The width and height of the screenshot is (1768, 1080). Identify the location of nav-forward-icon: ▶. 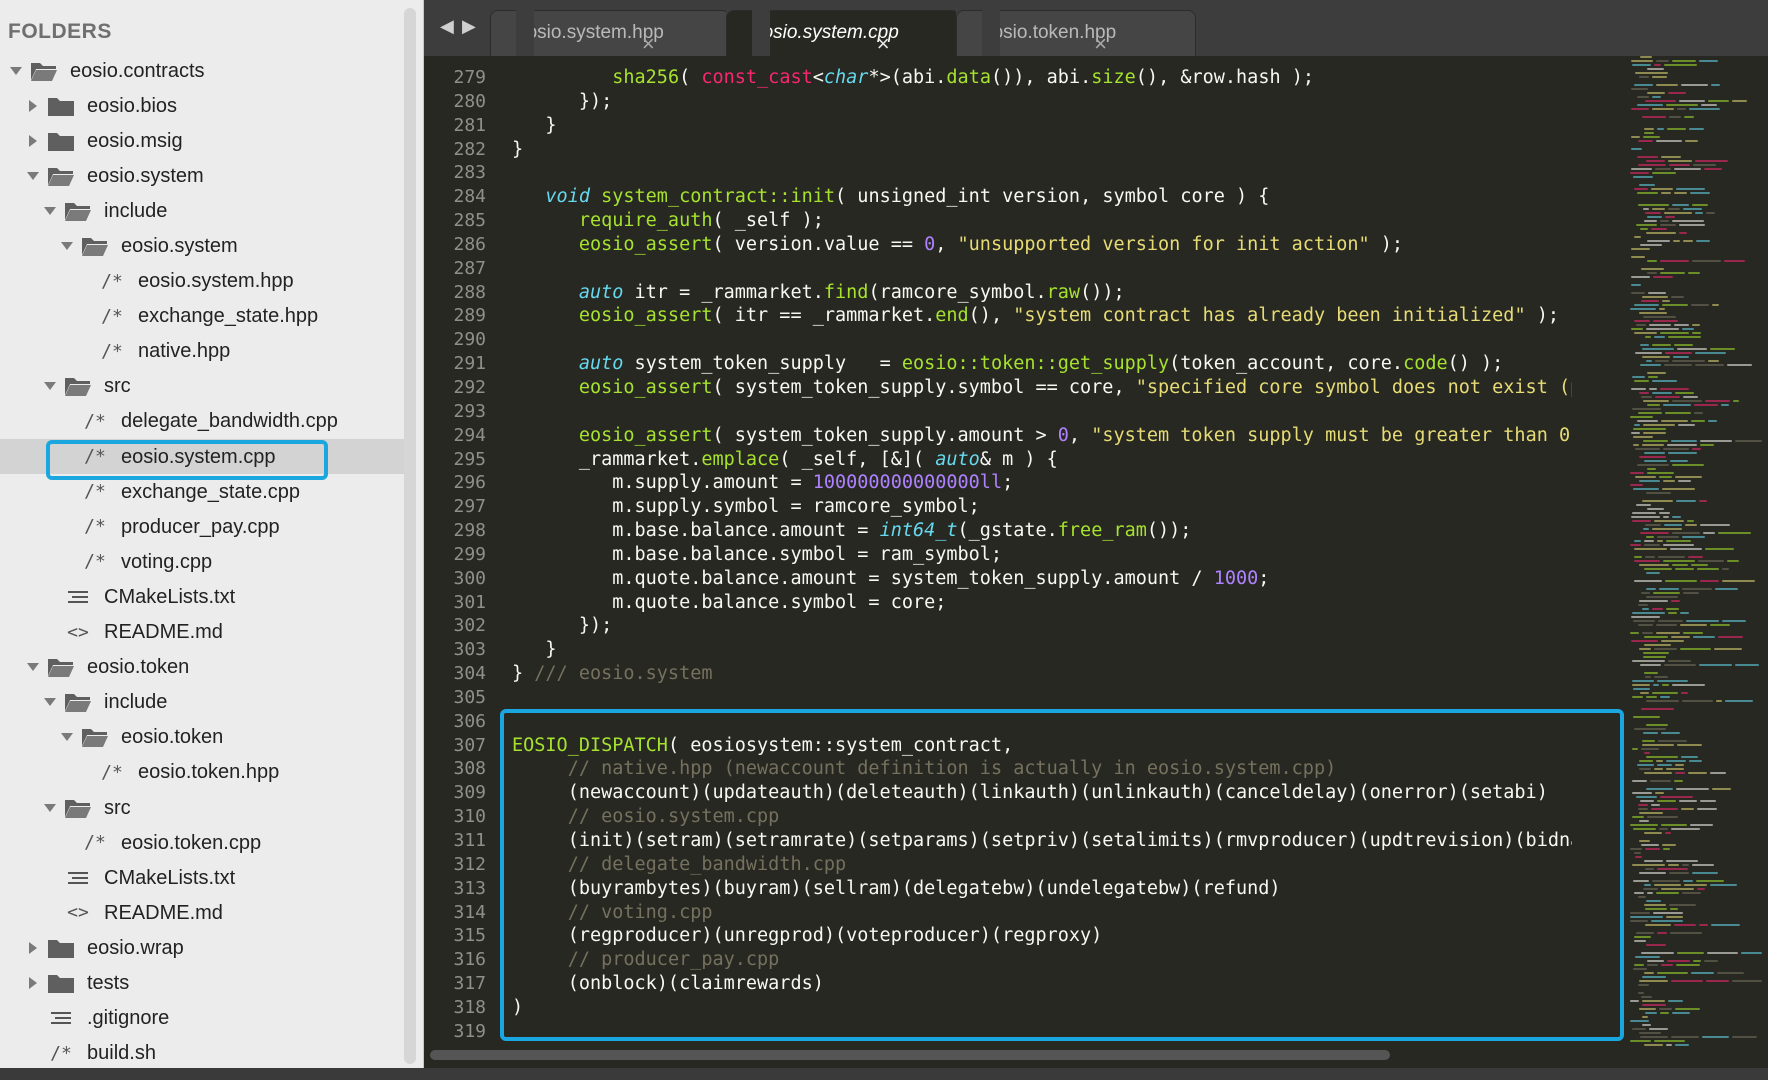
(469, 26).